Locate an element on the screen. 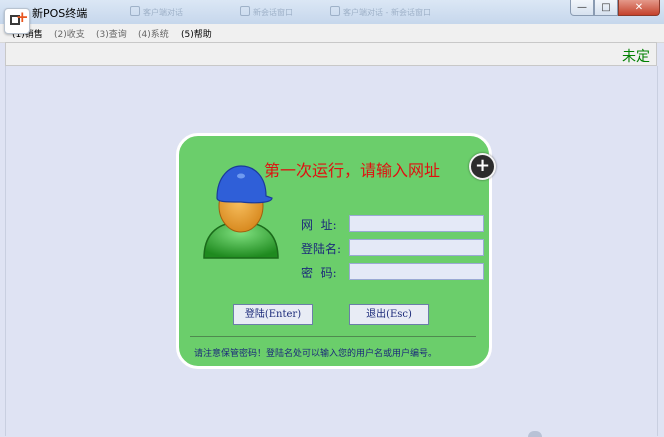 Image resolution: width=664 pixels, height=437 pixels. password-input is located at coordinates (416, 271).